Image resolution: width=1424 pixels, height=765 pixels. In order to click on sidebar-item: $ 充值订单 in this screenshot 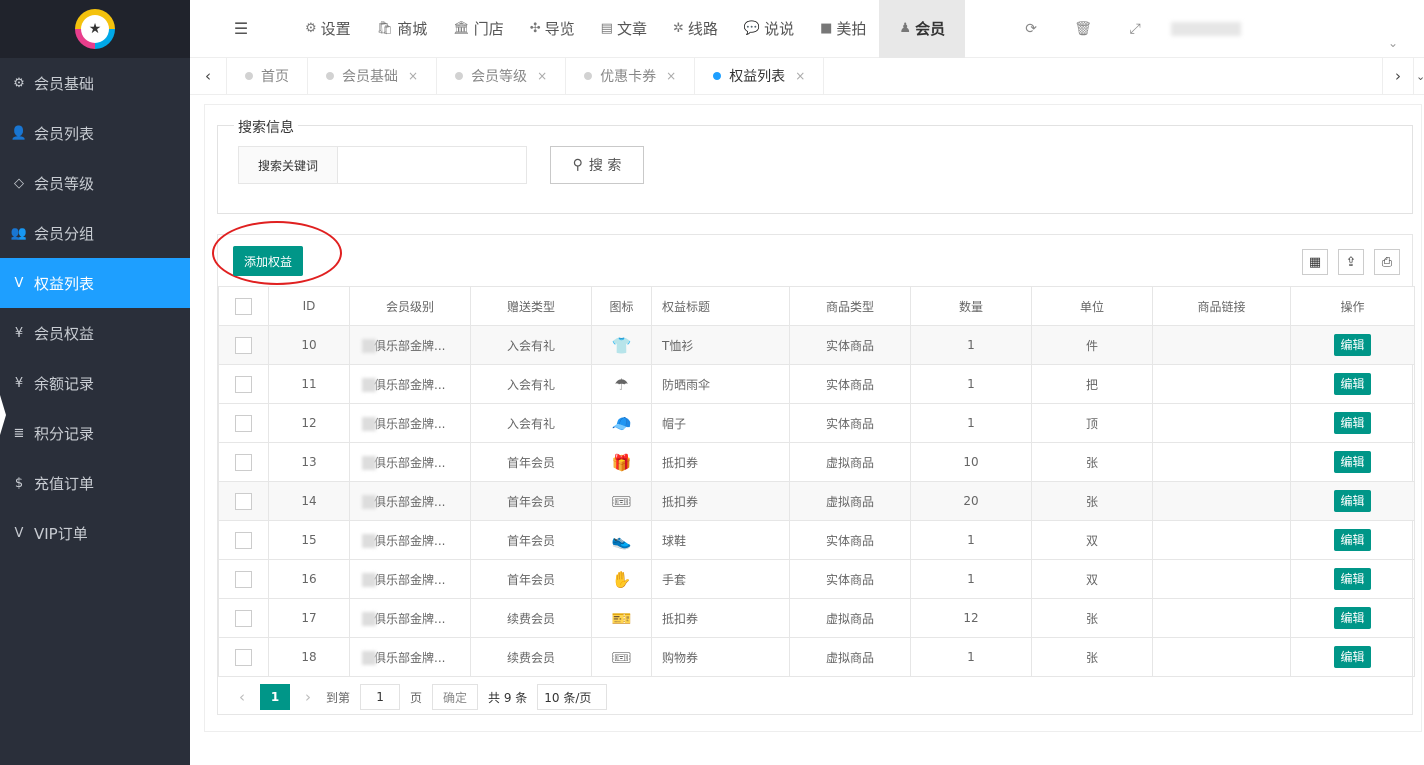, I will do `click(95, 483)`.